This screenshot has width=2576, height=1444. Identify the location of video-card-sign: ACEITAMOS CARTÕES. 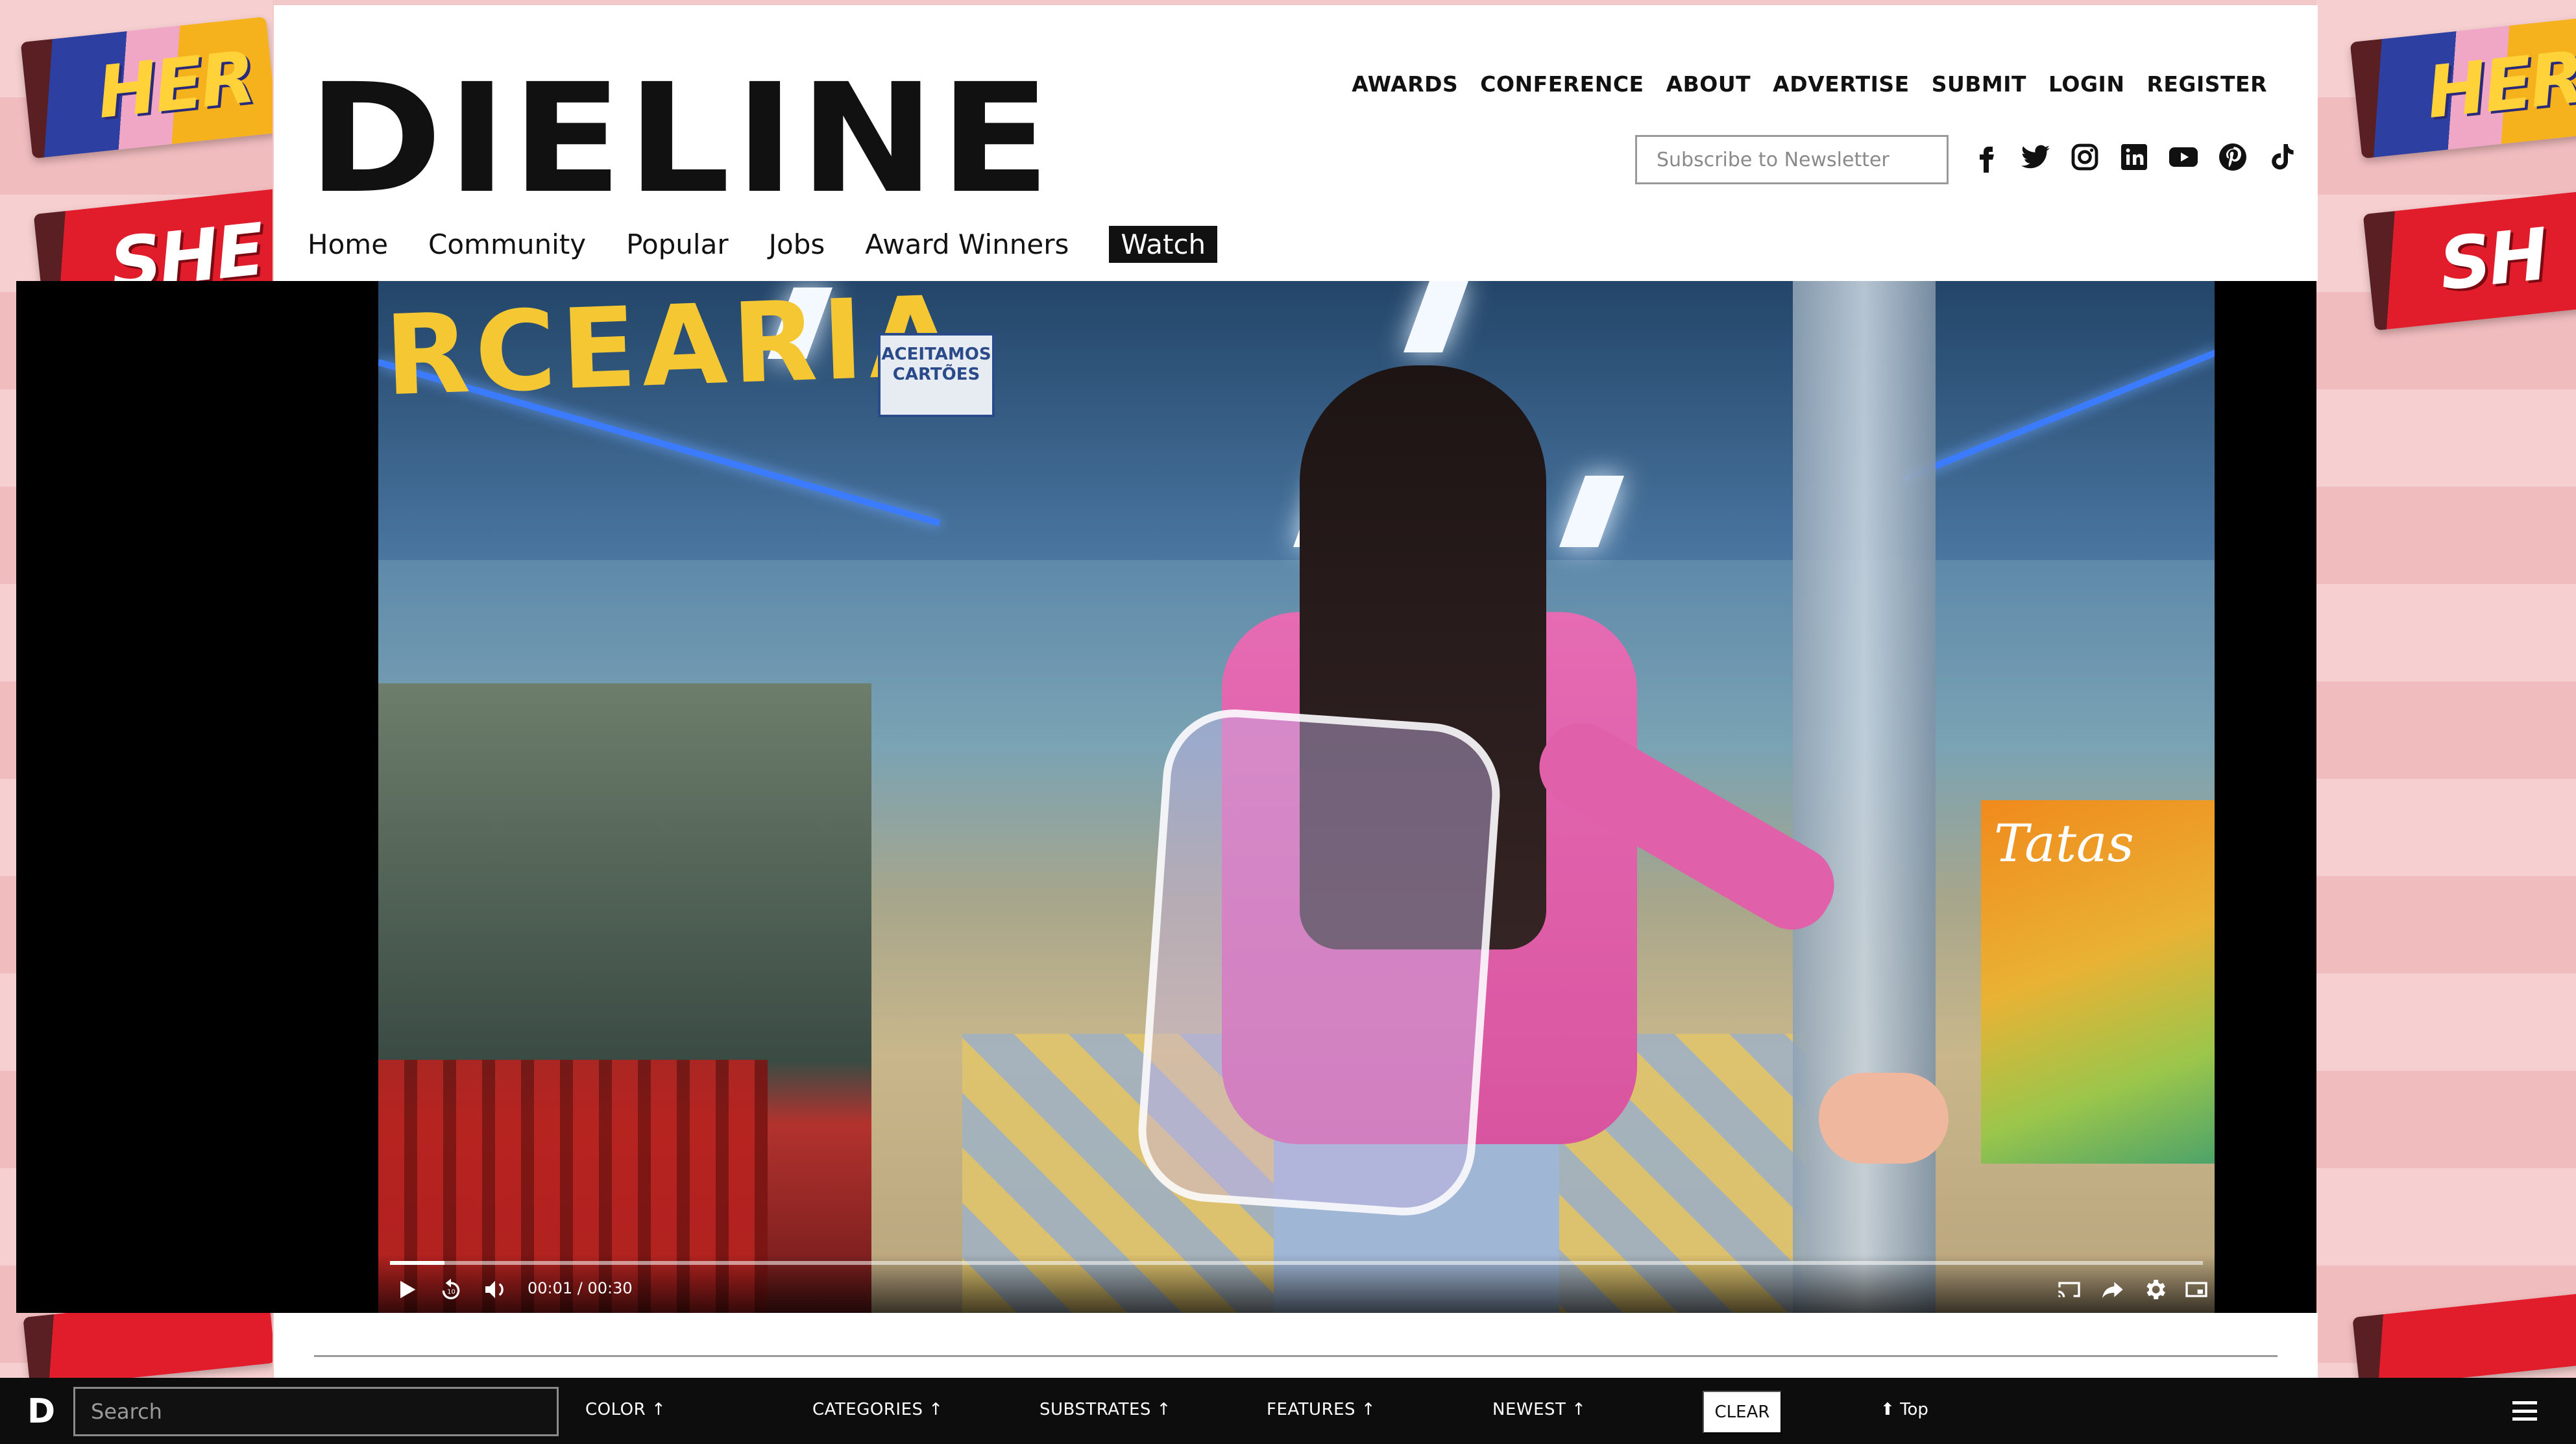
(936, 375).